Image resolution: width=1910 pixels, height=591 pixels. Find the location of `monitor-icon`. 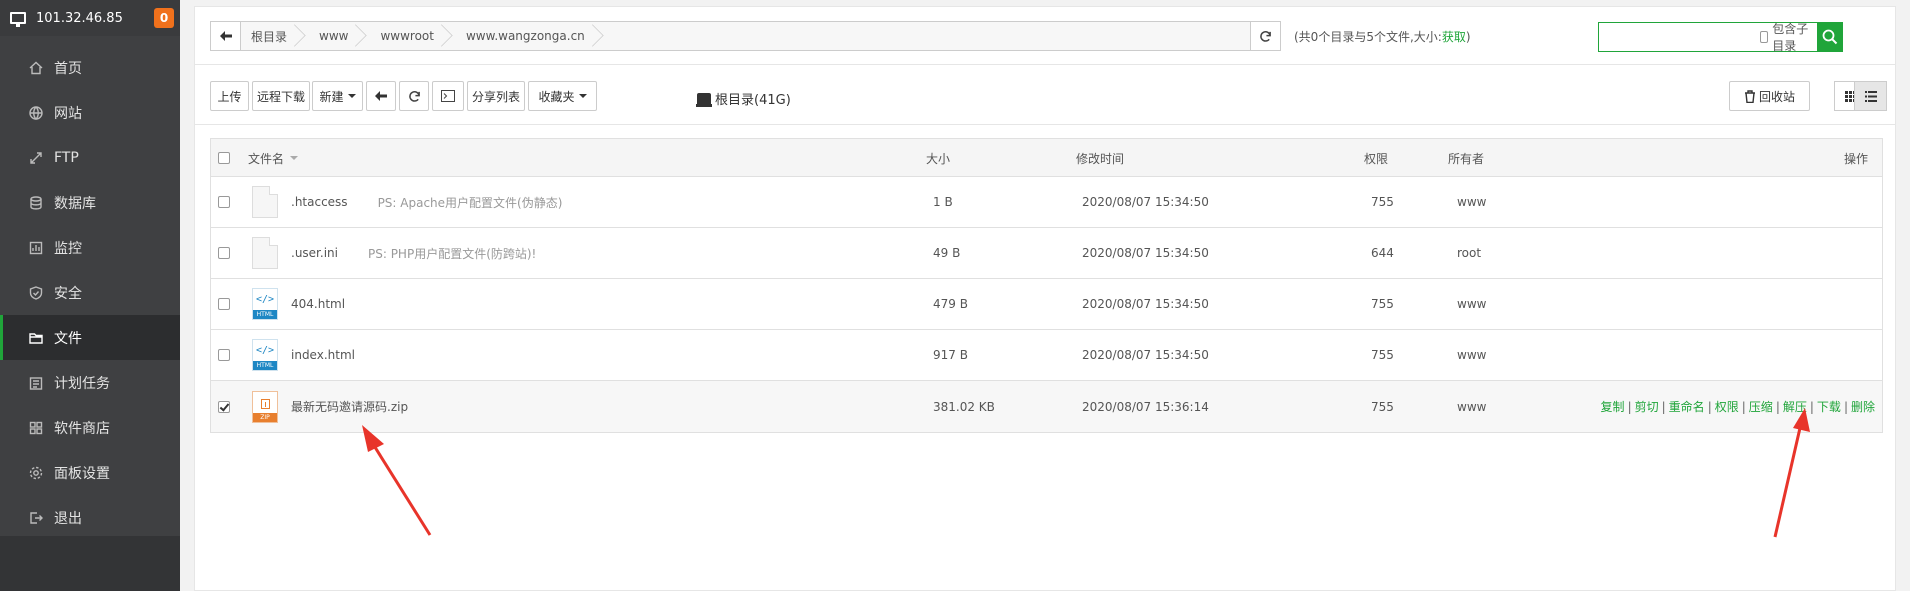

monitor-icon is located at coordinates (36, 248).